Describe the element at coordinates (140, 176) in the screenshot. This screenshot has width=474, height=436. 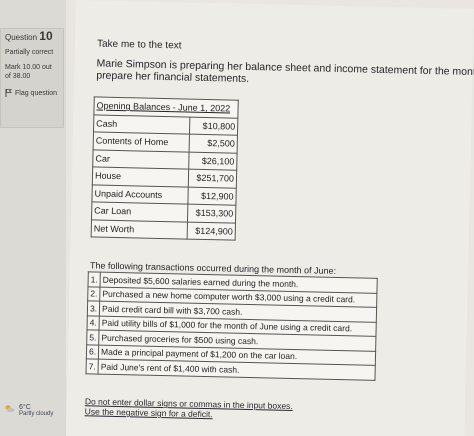
I see `balance-label: House` at that location.